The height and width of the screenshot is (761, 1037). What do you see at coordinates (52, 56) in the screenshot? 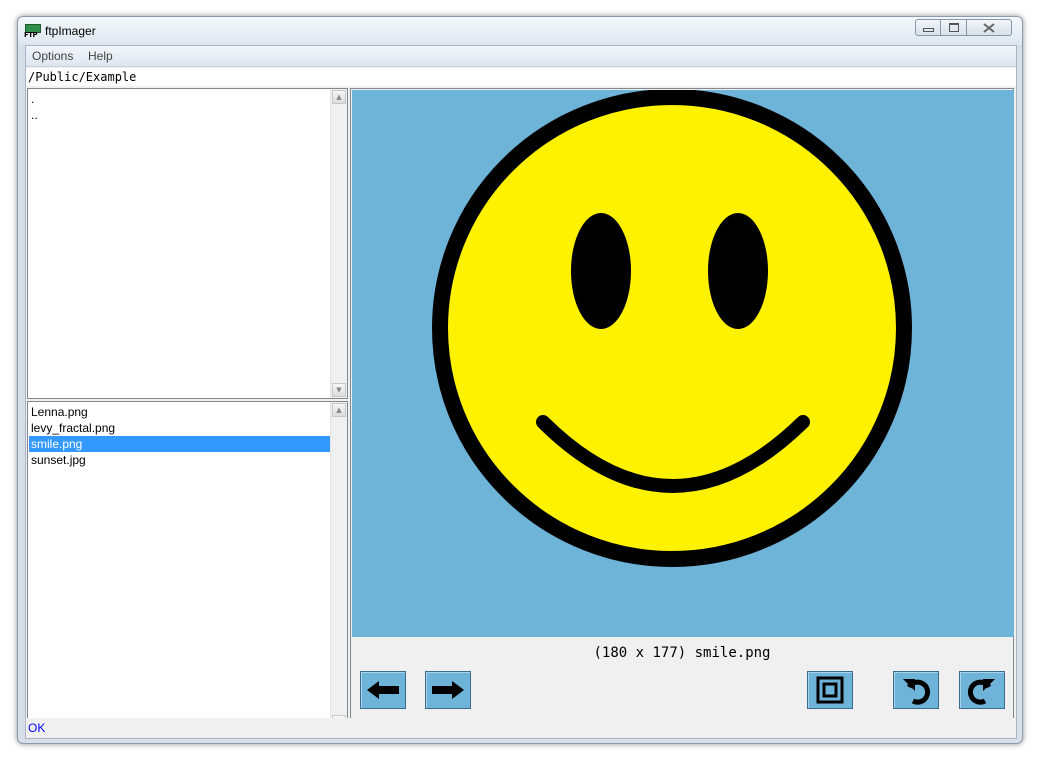
I see `menu-options: Options` at bounding box center [52, 56].